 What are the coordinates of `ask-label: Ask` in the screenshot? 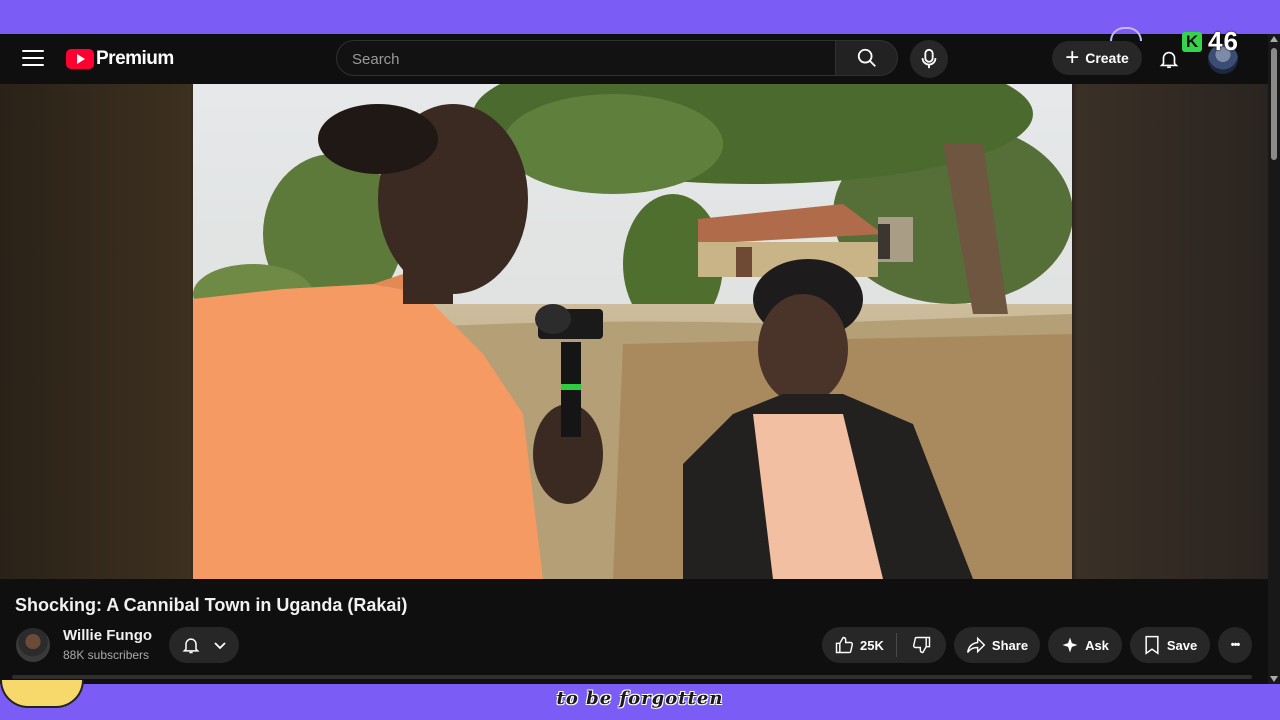 It's located at (1097, 645).